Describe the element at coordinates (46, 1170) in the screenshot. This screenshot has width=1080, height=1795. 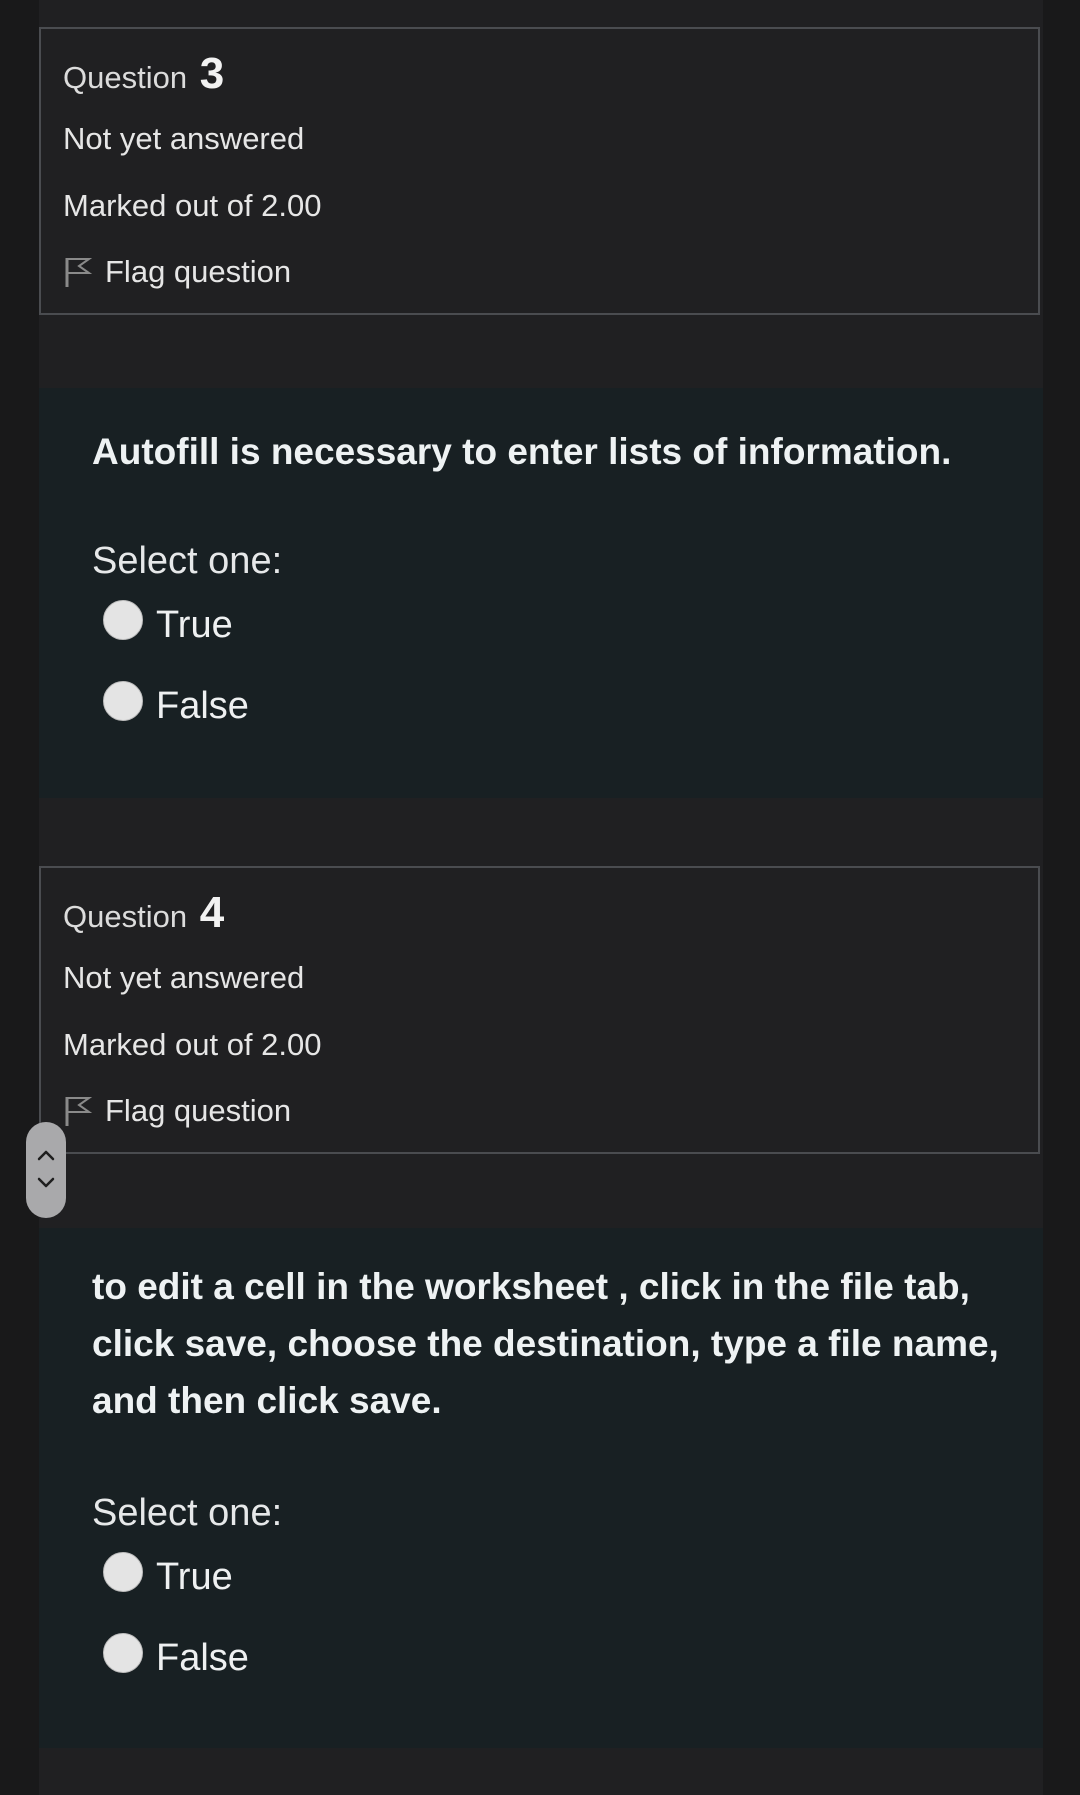
I see `scroll-handle` at that location.